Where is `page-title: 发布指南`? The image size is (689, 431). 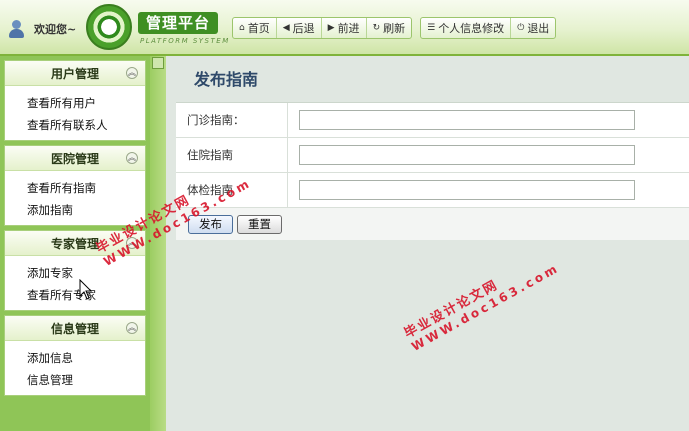 page-title: 发布指南 is located at coordinates (226, 79).